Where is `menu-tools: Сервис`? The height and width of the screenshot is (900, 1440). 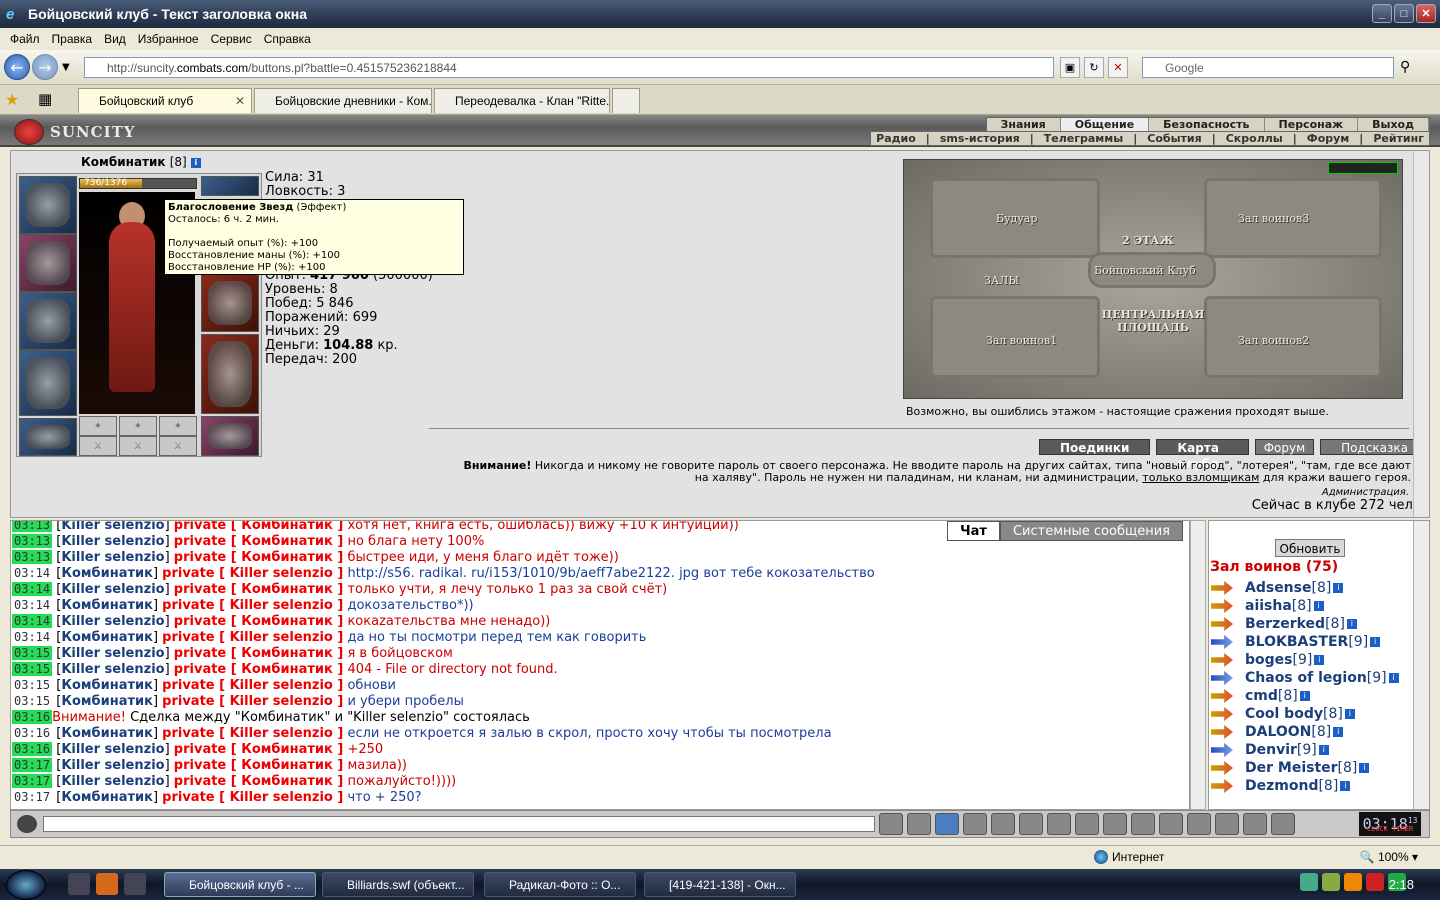 menu-tools: Сервис is located at coordinates (231, 39).